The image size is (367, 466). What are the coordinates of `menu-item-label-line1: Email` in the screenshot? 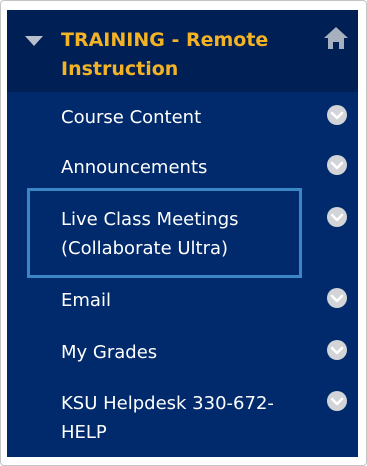 It's located at (86, 300).